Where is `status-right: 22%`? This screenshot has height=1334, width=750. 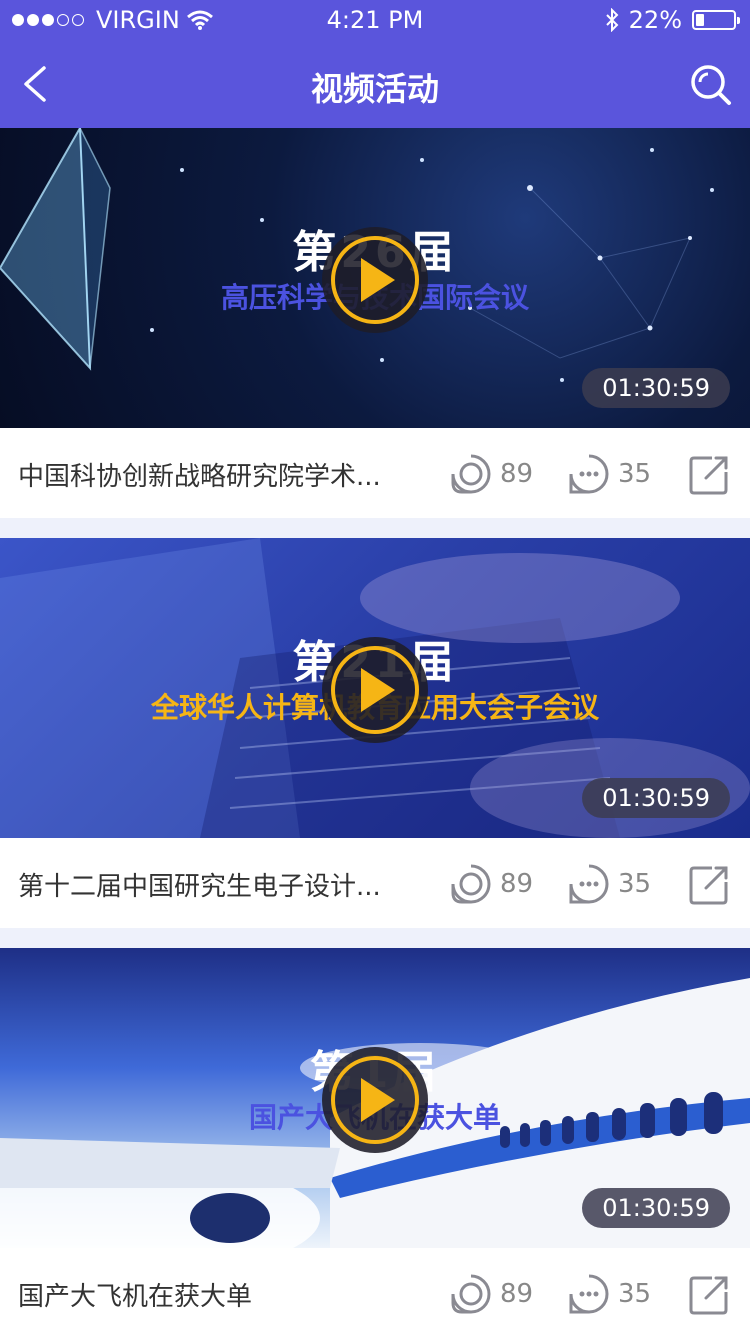
status-right: 22% is located at coordinates (672, 20).